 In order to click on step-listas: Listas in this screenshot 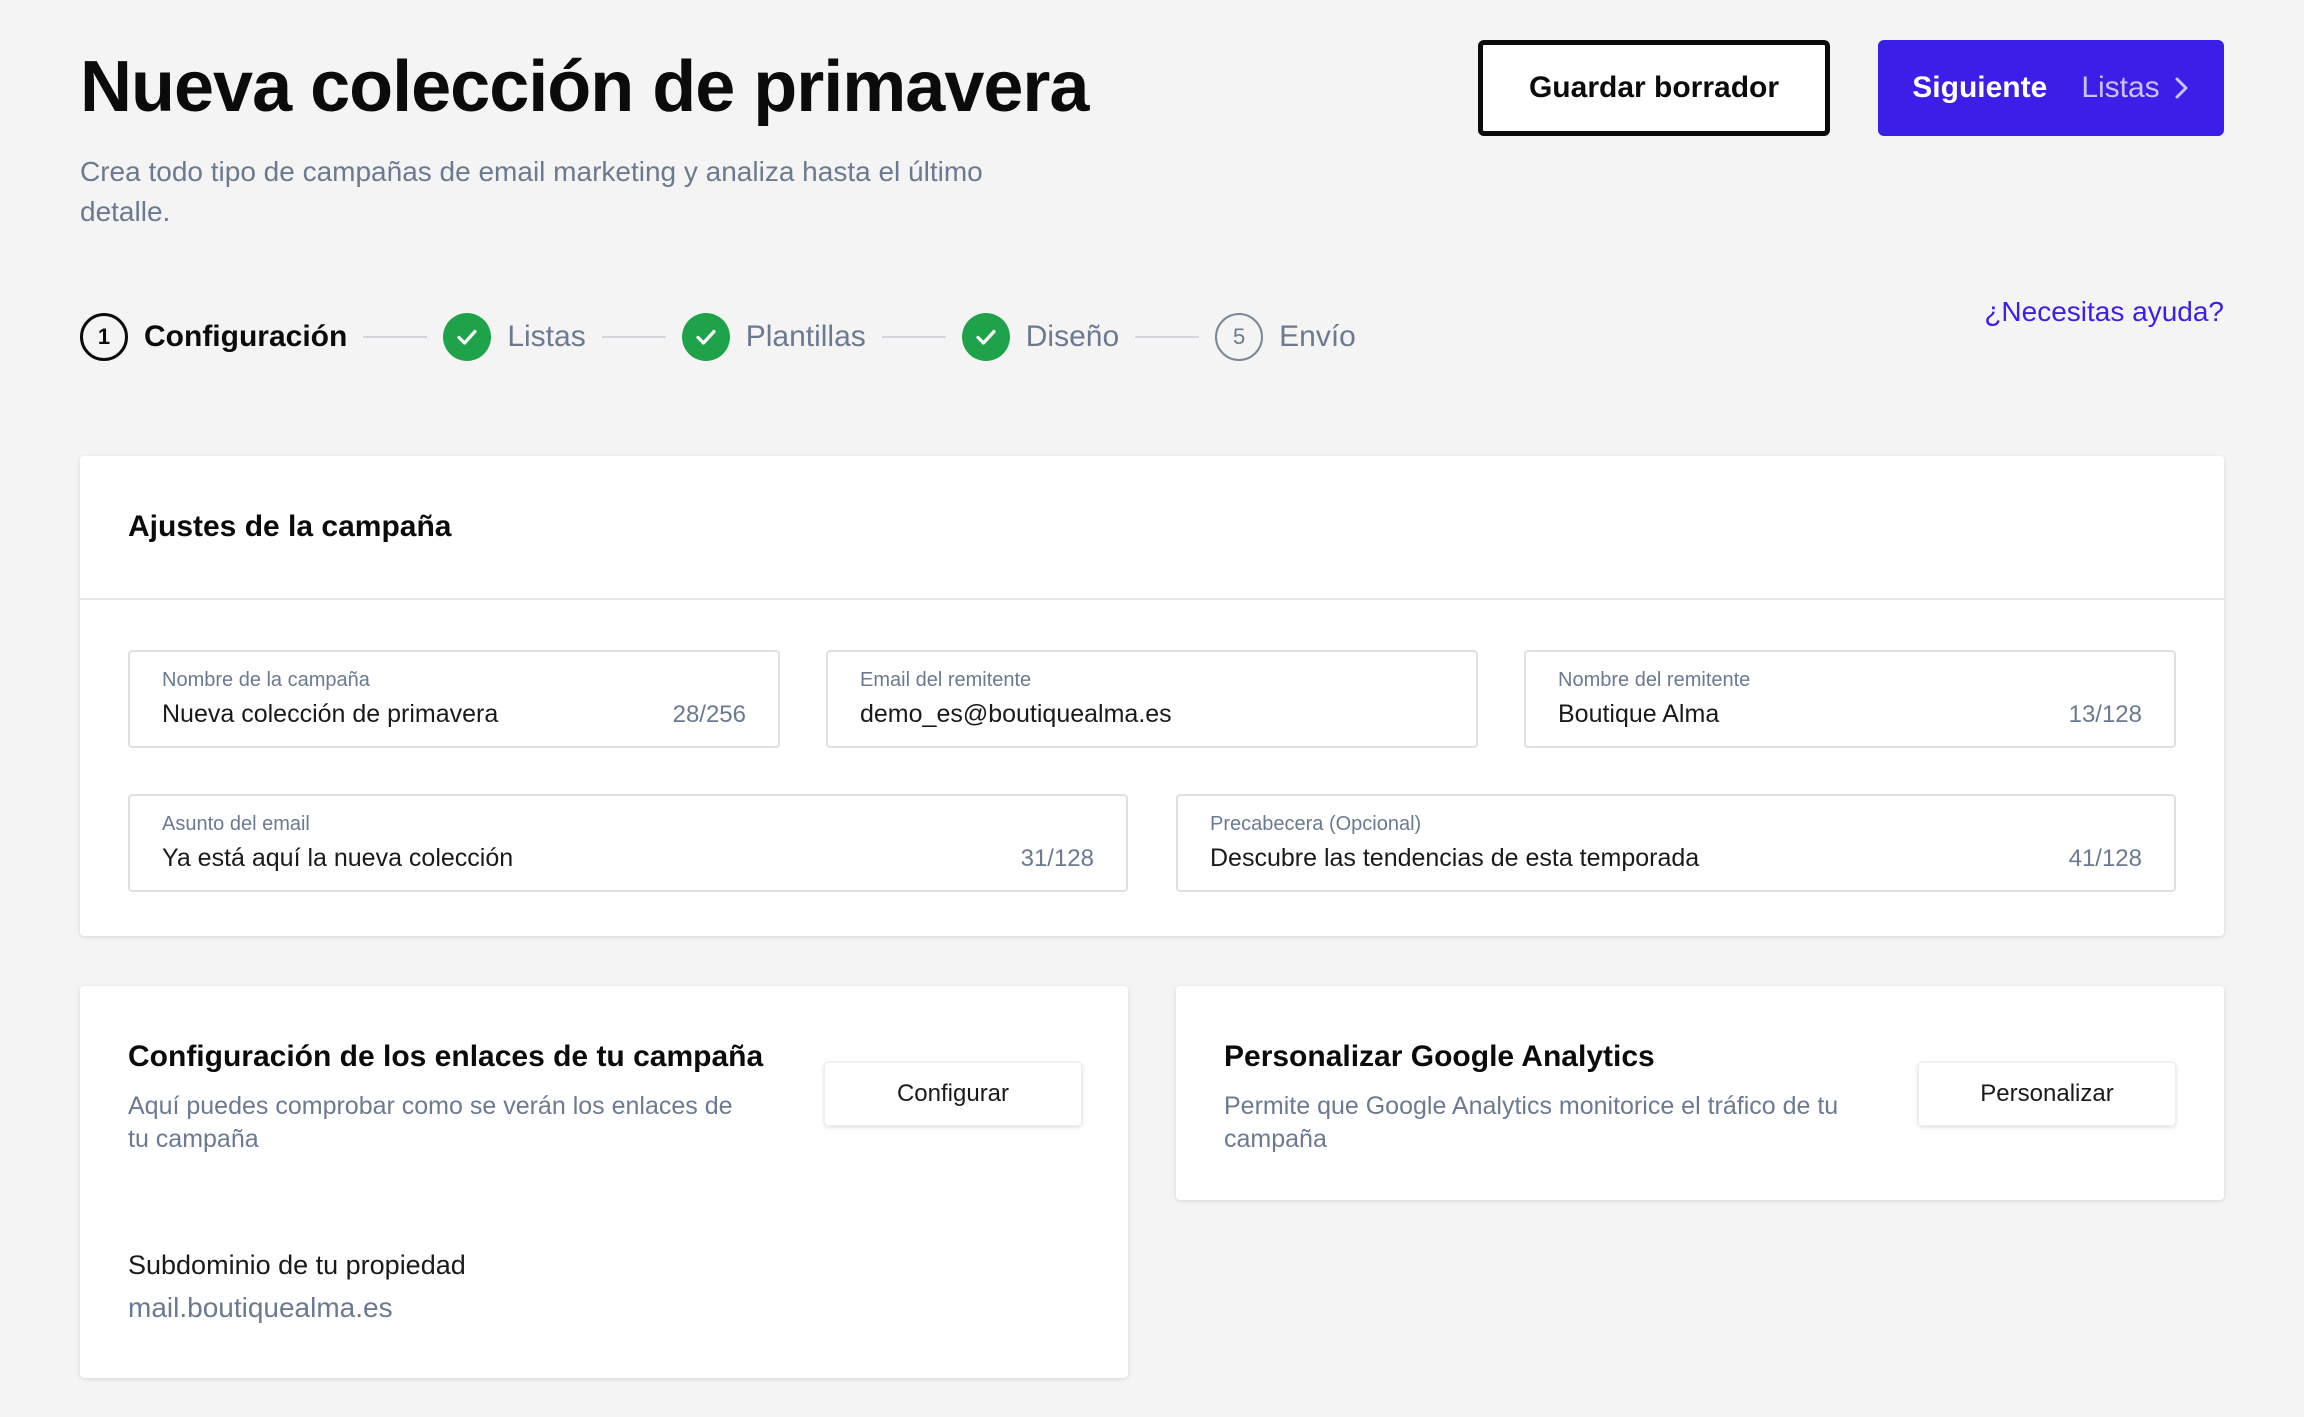, I will do `click(514, 337)`.